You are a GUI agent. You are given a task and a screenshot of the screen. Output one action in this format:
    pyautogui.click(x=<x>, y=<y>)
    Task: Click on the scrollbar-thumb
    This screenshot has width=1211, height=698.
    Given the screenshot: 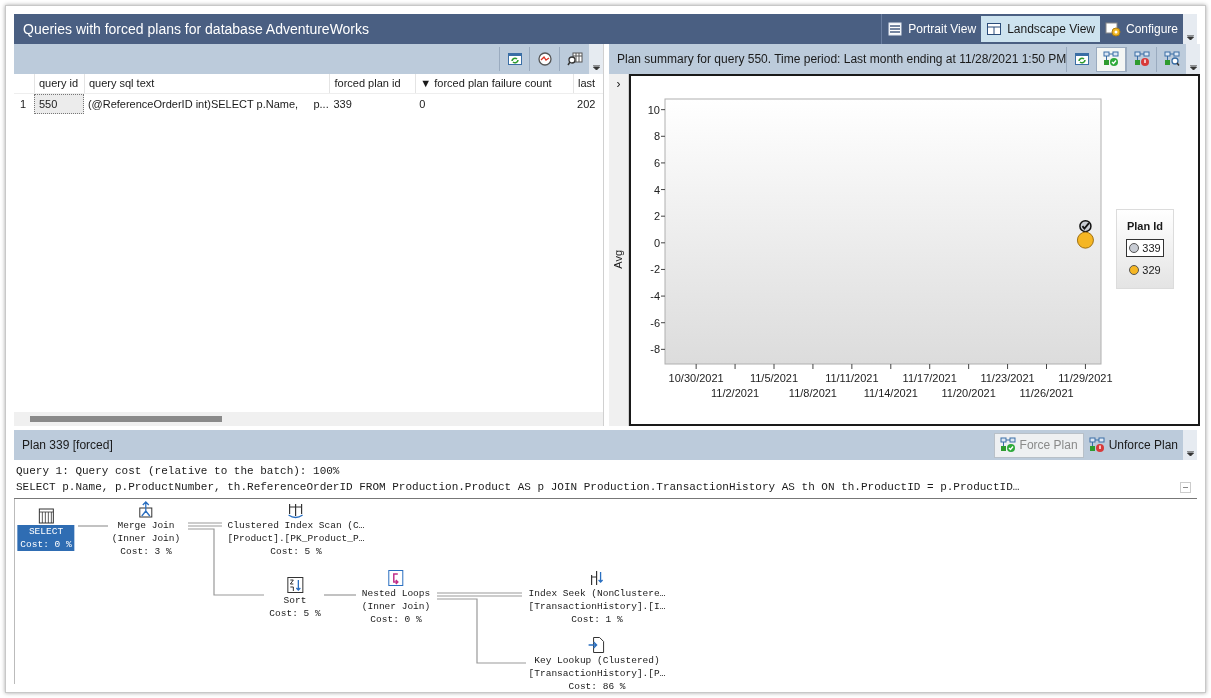 What is the action you would take?
    pyautogui.click(x=126, y=419)
    